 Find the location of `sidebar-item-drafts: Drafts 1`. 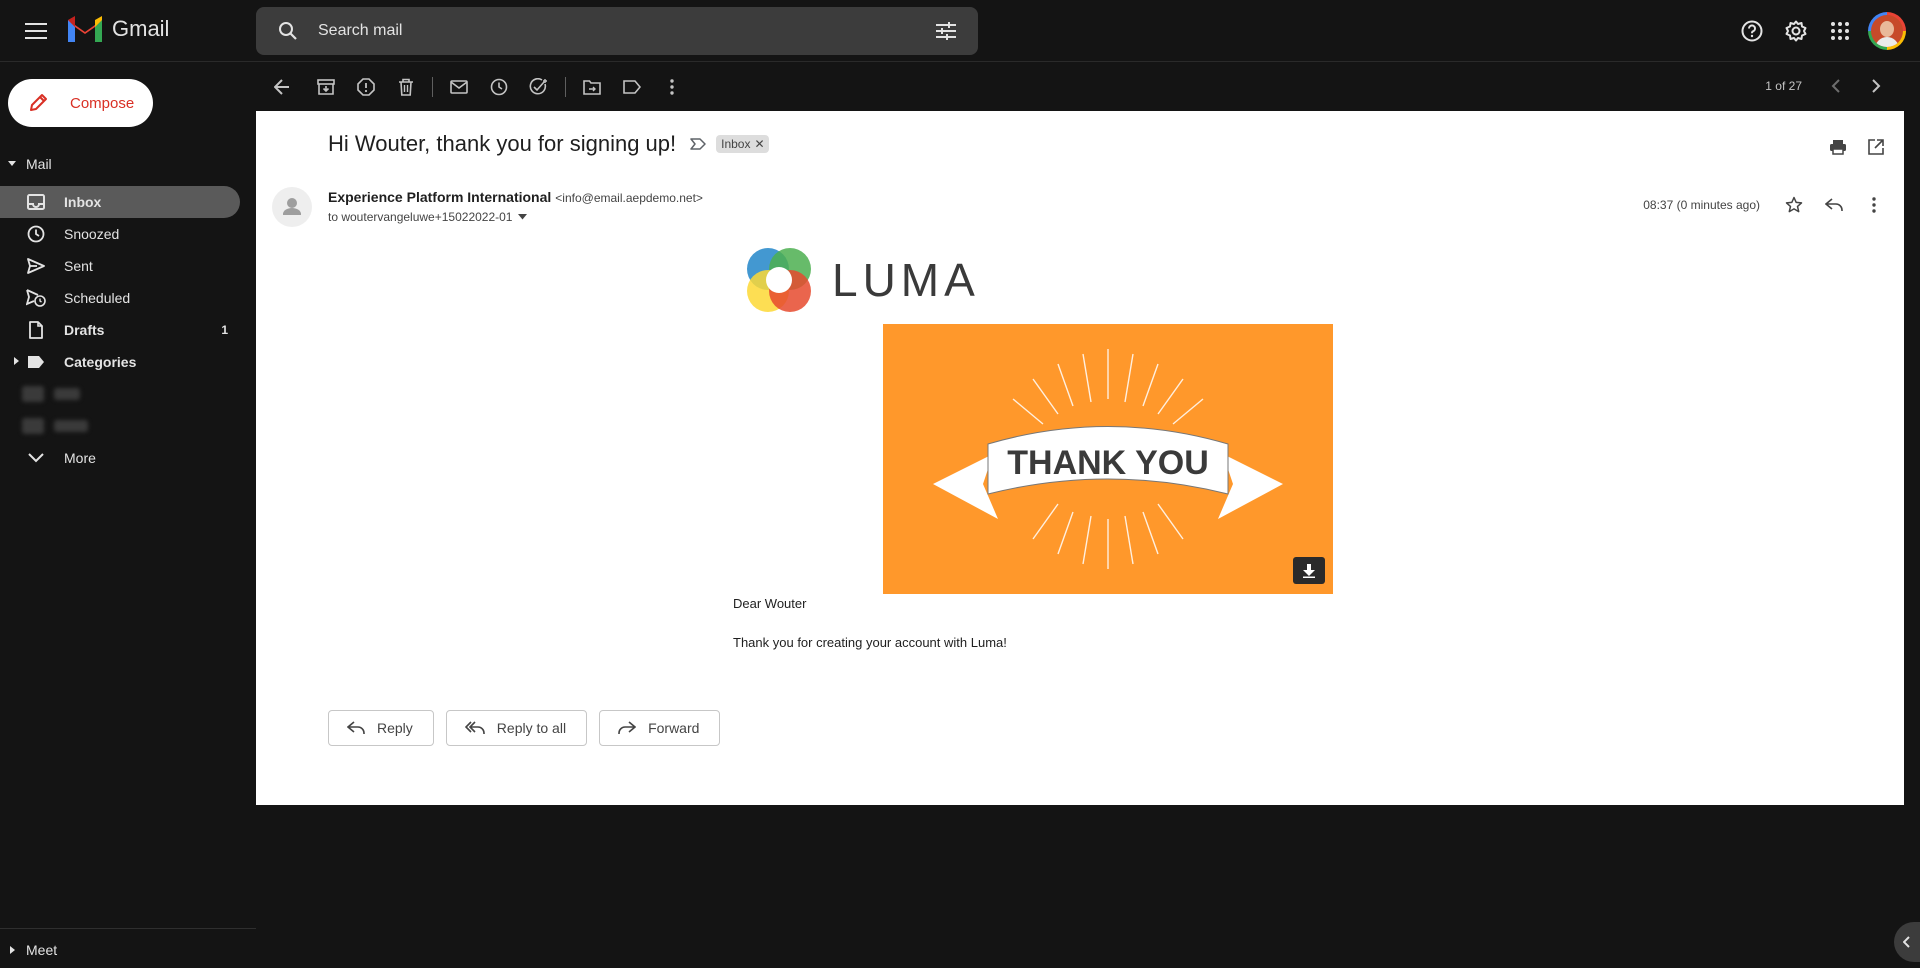

sidebar-item-drafts: Drafts 1 is located at coordinates (120, 330).